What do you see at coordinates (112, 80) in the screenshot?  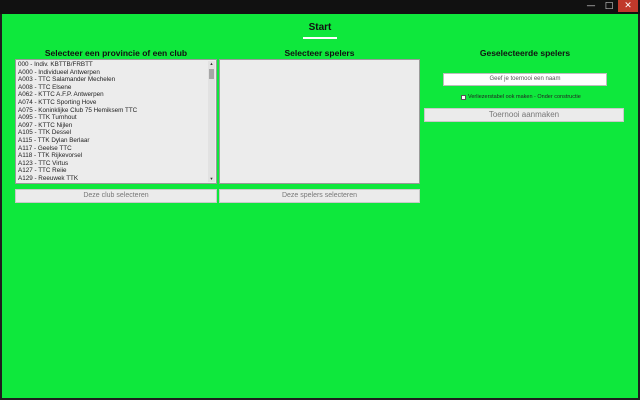 I see `club-list-item: A003 - TTC Salamander Mechelen` at bounding box center [112, 80].